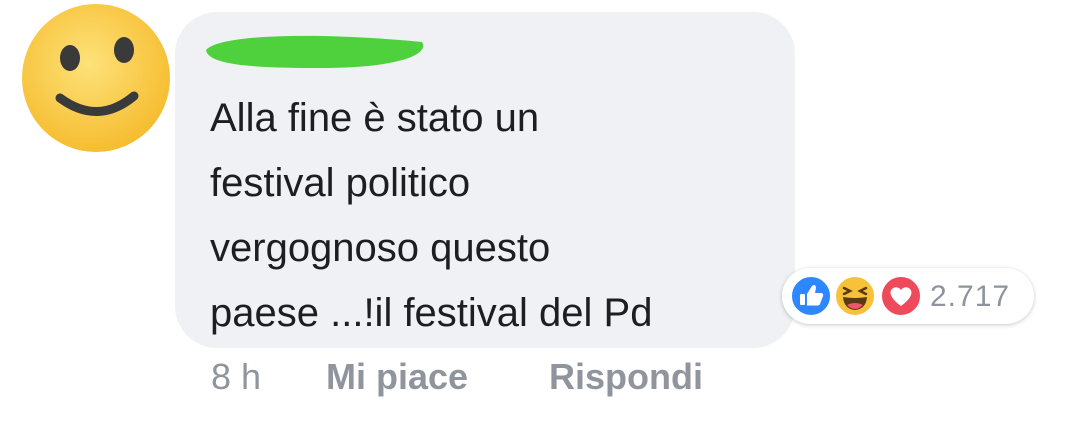 The image size is (1080, 432). Describe the element at coordinates (236, 377) in the screenshot. I see `comment-timestamp: 8 h` at that location.